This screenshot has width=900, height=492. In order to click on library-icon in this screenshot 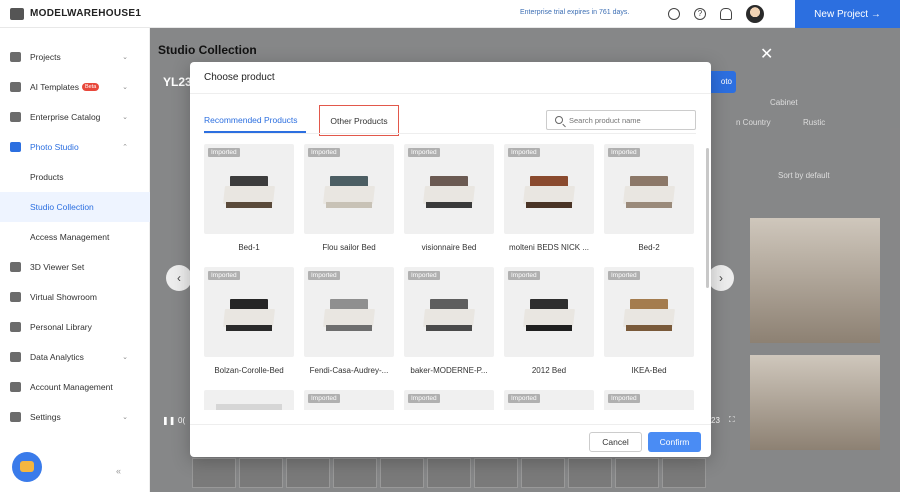, I will do `click(15, 327)`.